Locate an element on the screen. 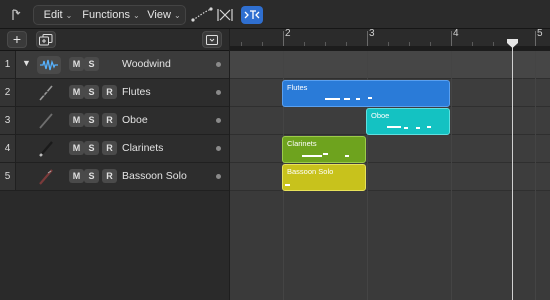 Image resolution: width=550 pixels, height=300 pixels. track-number: 4 is located at coordinates (8, 148).